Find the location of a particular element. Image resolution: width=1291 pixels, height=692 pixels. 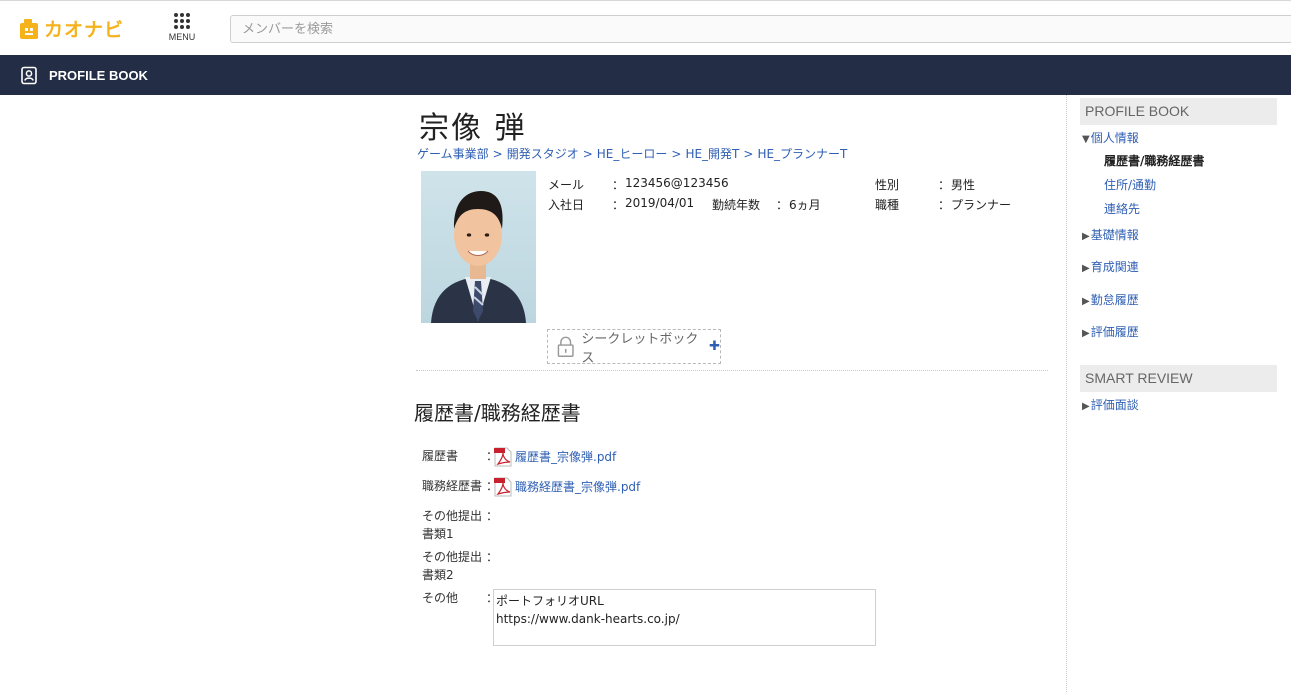

resume-pdf-link: 履歴書_宗像弾.pdf is located at coordinates (565, 457).